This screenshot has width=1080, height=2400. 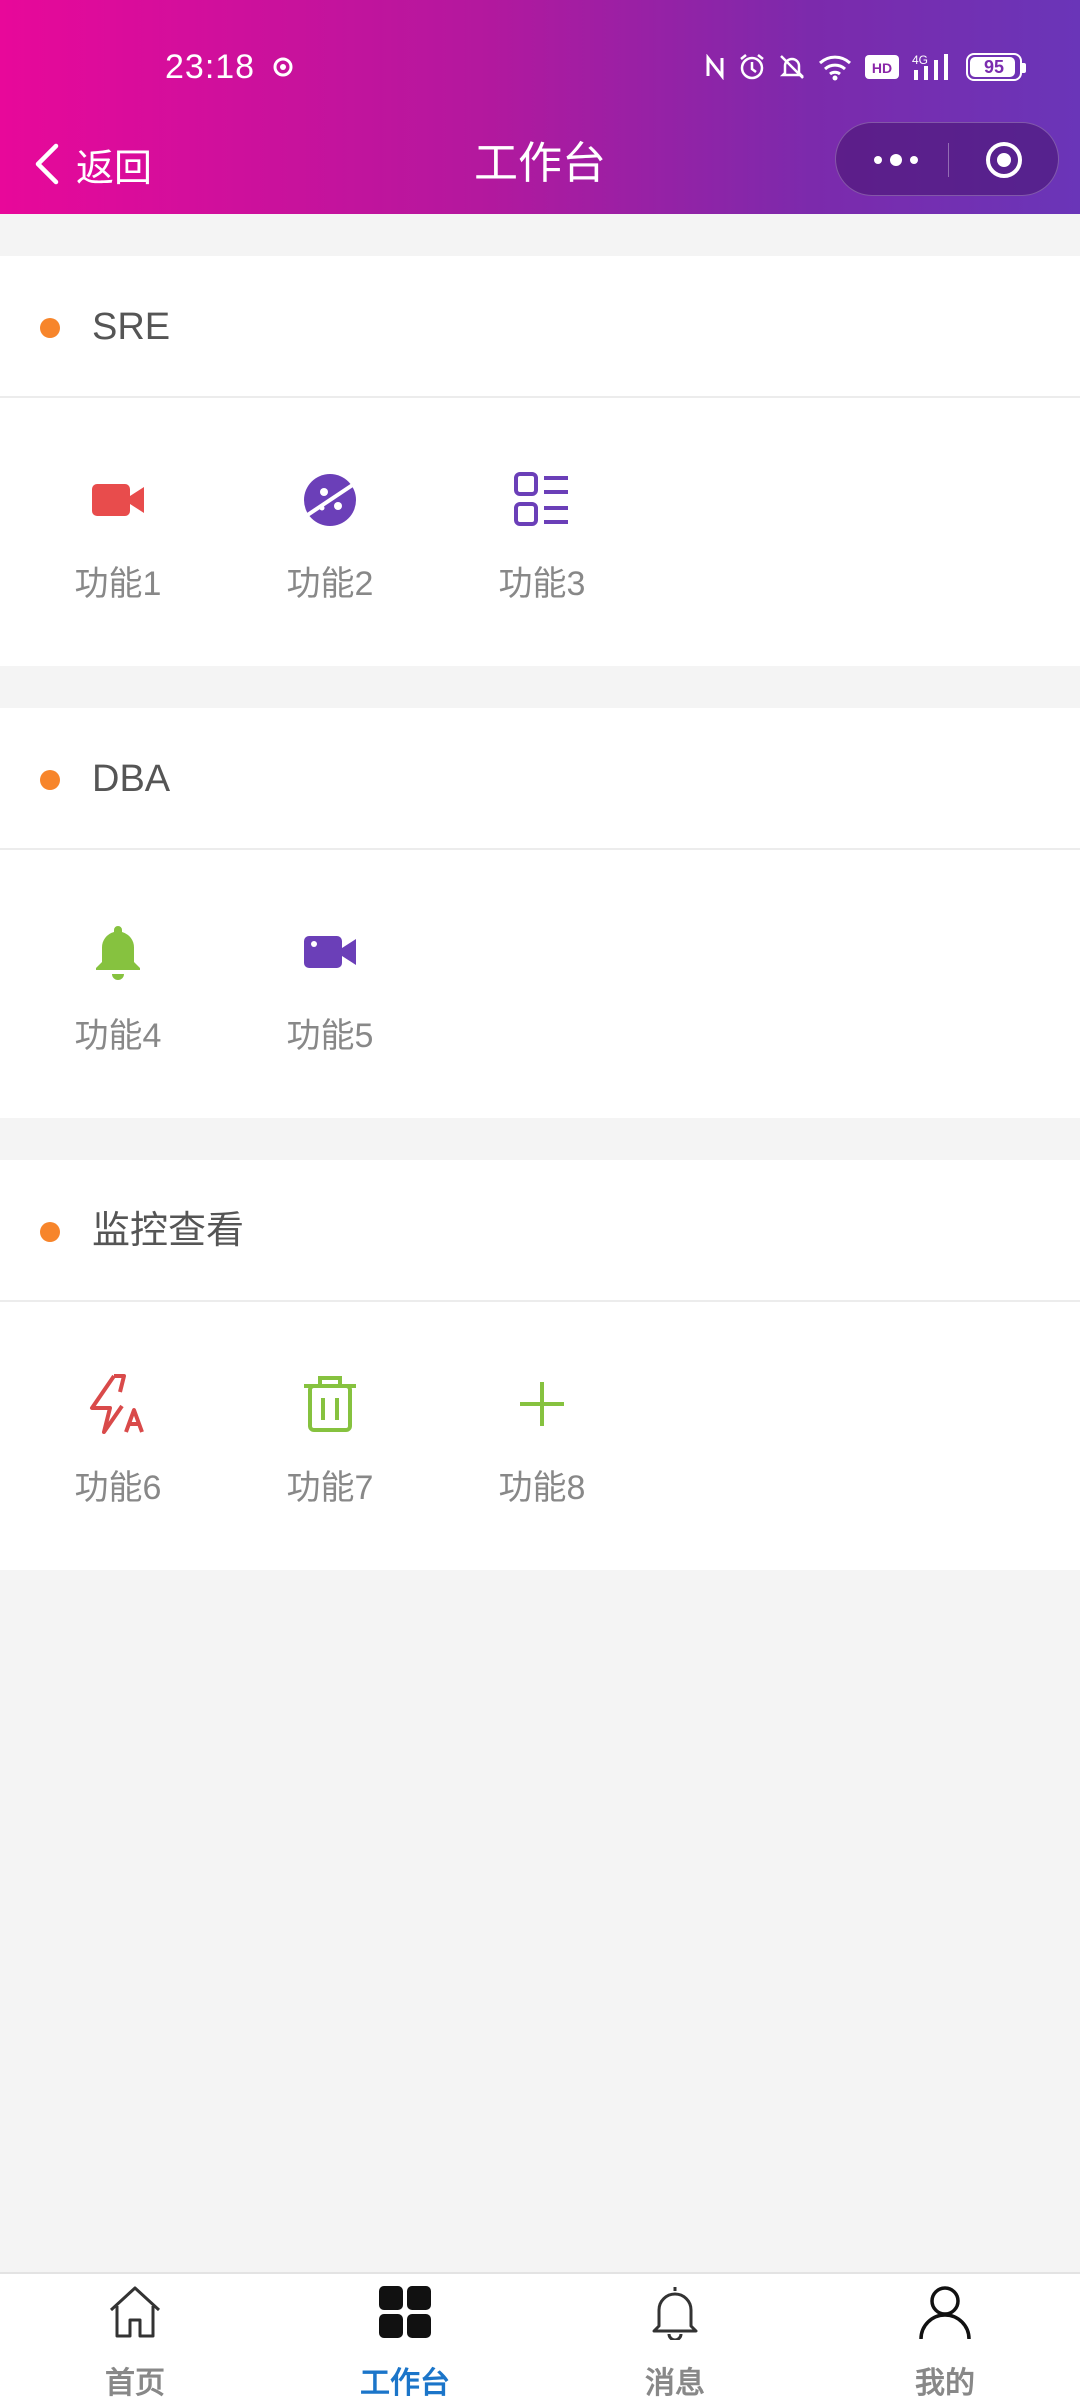 What do you see at coordinates (930, 66) in the screenshot?
I see `cellular-signal-icon: 4G` at bounding box center [930, 66].